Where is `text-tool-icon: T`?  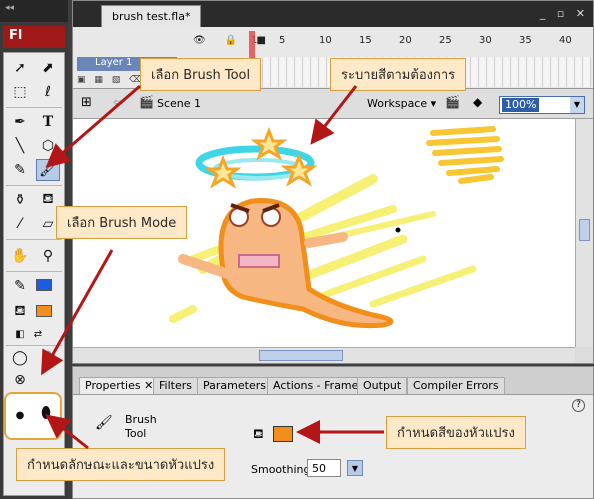 text-tool-icon: T is located at coordinates (48, 122).